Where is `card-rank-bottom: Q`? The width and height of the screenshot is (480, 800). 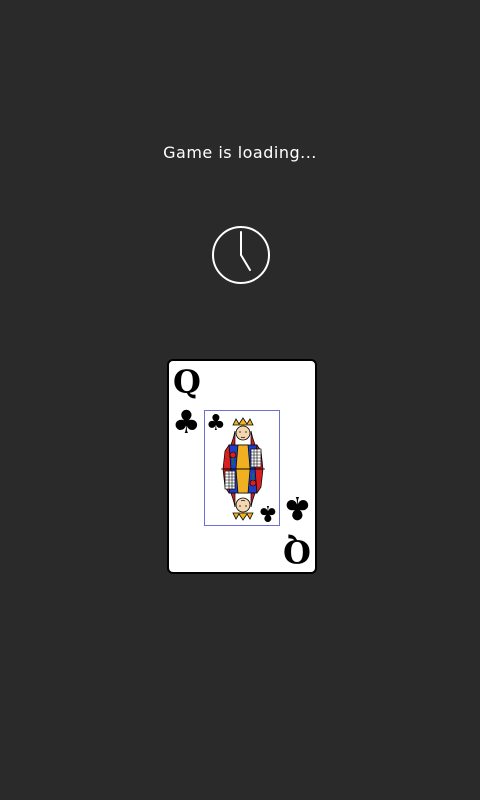 card-rank-bottom: Q is located at coordinates (297, 551).